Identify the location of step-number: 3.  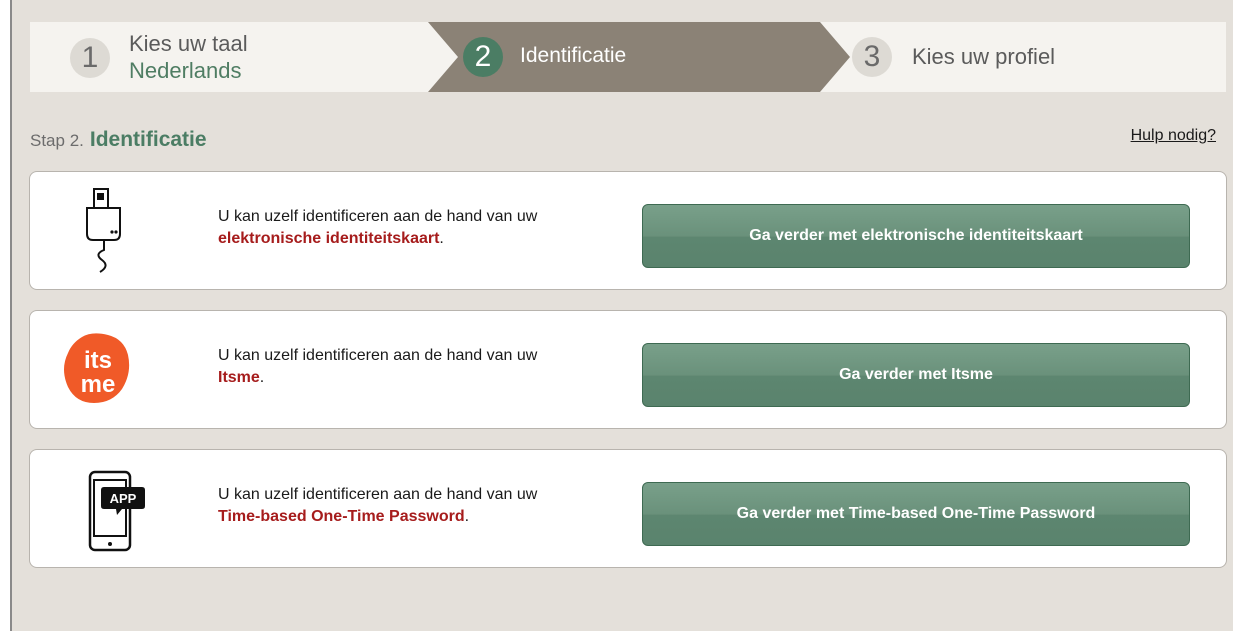
(872, 57).